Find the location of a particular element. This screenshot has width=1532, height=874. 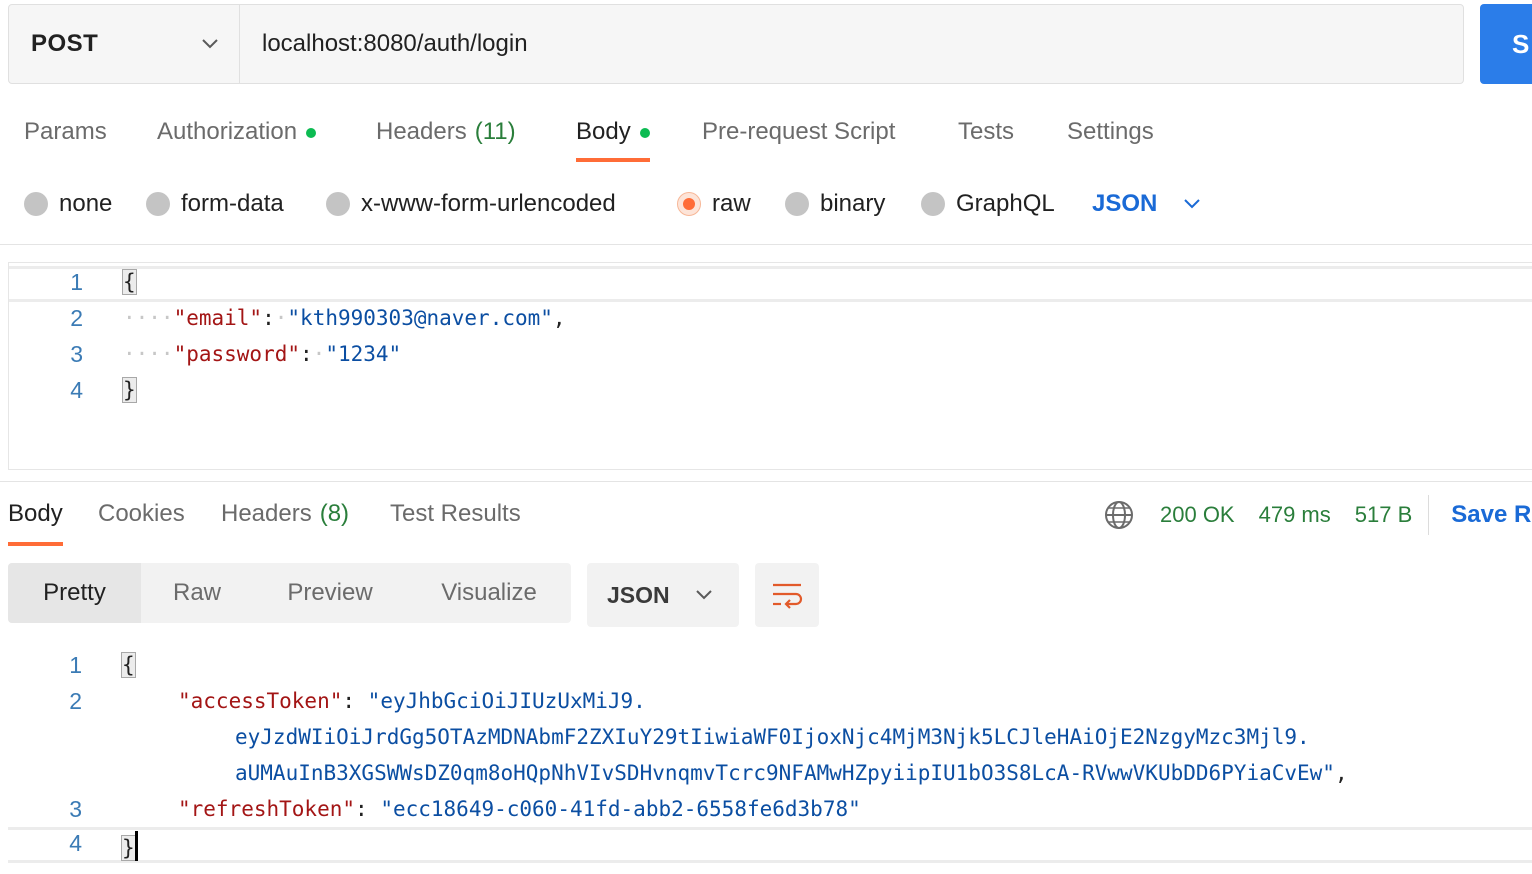

response-format-label: JSON is located at coordinates (638, 594).